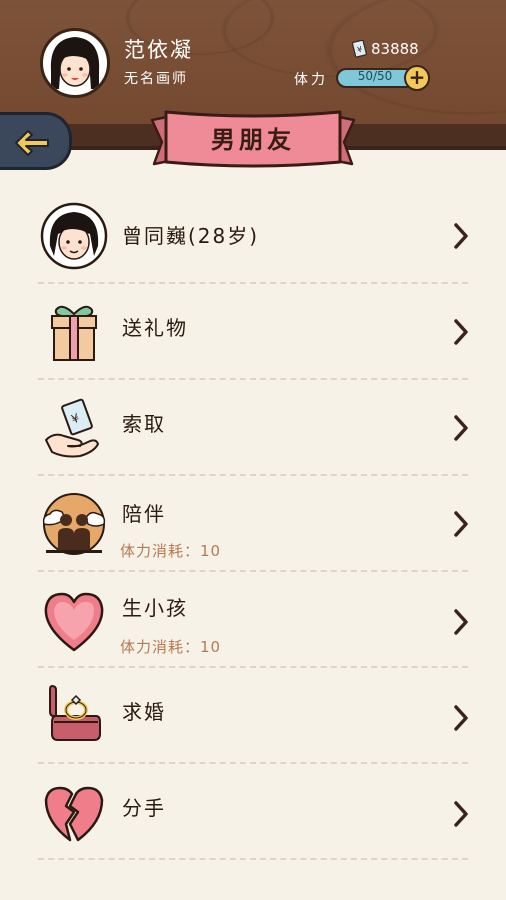 This screenshot has height=900, width=506. Describe the element at coordinates (253, 524) in the screenshot. I see `list-item-accompany: 陪伴 体力消耗：10` at that location.